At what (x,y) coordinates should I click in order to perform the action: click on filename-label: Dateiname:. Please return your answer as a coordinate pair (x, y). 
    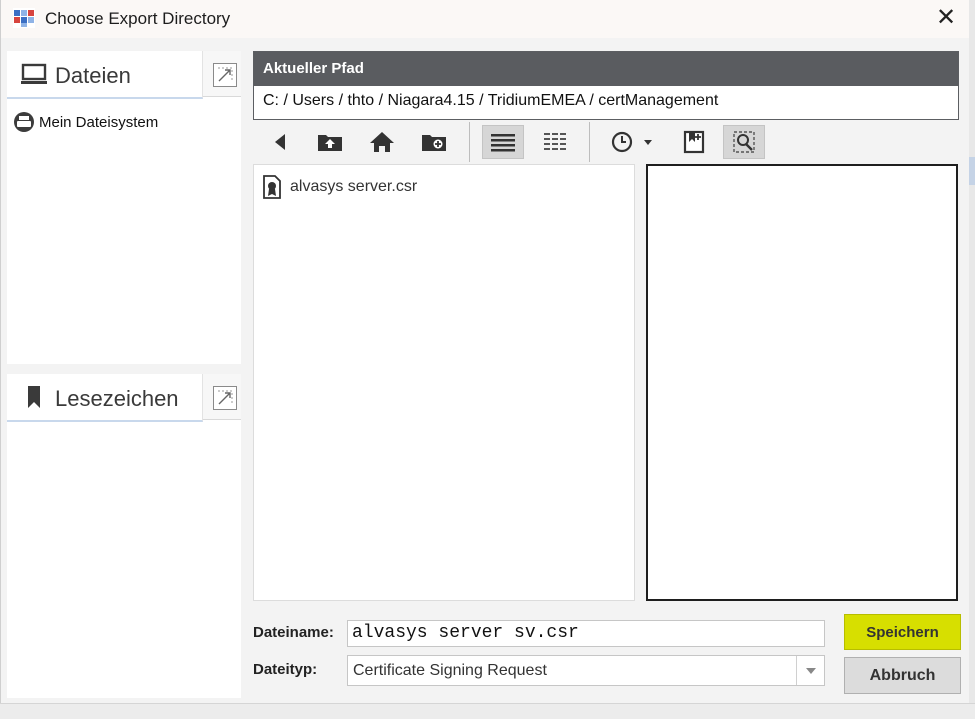
    Looking at the image, I should click on (293, 632).